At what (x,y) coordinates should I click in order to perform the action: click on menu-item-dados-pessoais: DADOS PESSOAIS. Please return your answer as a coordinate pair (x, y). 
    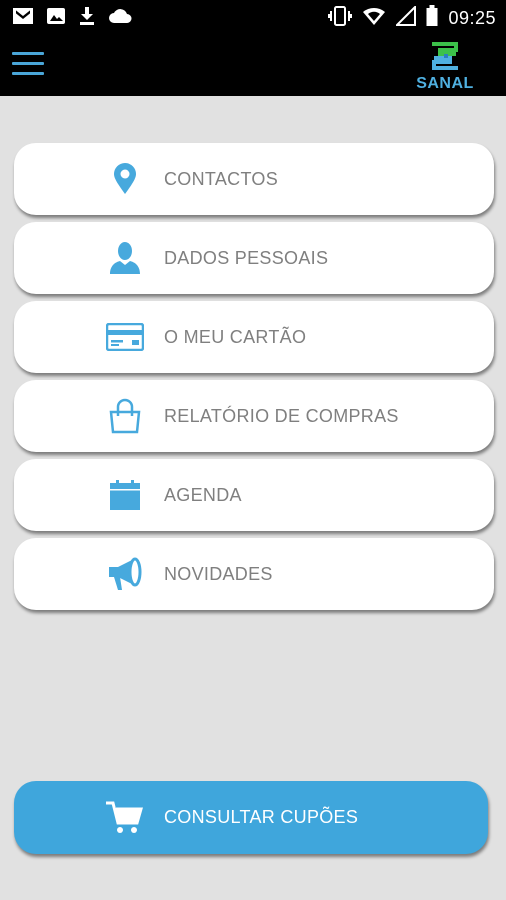
    Looking at the image, I should click on (254, 258).